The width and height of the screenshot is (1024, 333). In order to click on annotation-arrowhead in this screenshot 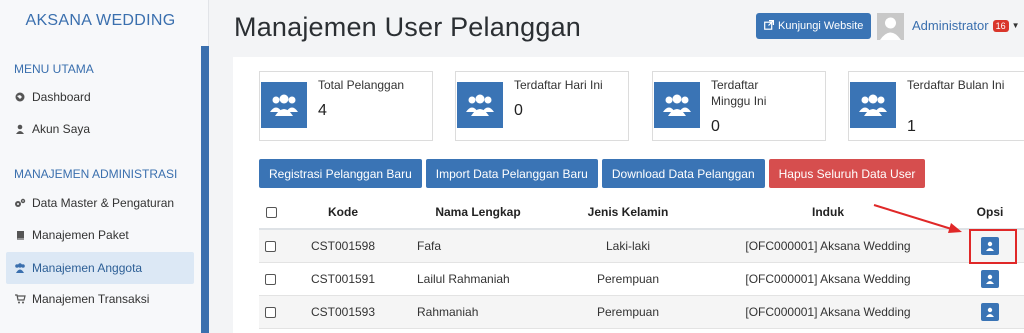, I will do `click(955, 228)`.